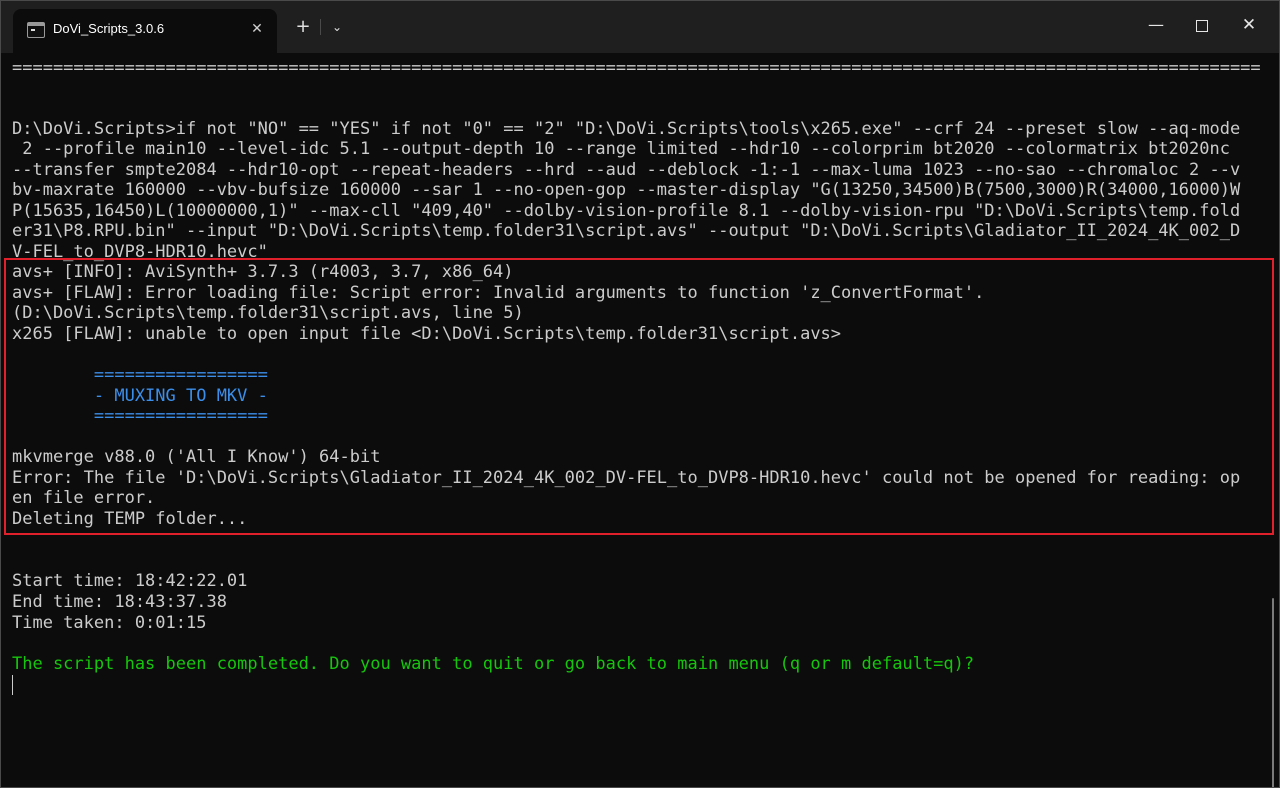 The width and height of the screenshot is (1280, 788). Describe the element at coordinates (109, 28) in the screenshot. I see `tab-title: DoVi_Scripts_3.0.6` at that location.